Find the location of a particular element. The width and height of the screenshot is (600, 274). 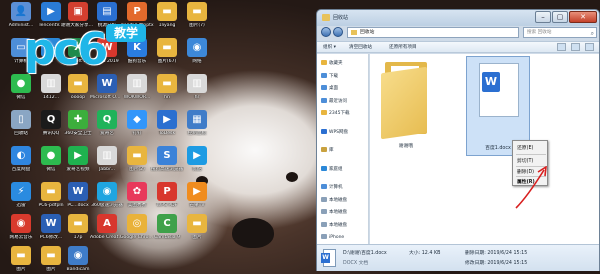

nav-item: 下载 is located at coordinates (329, 75).